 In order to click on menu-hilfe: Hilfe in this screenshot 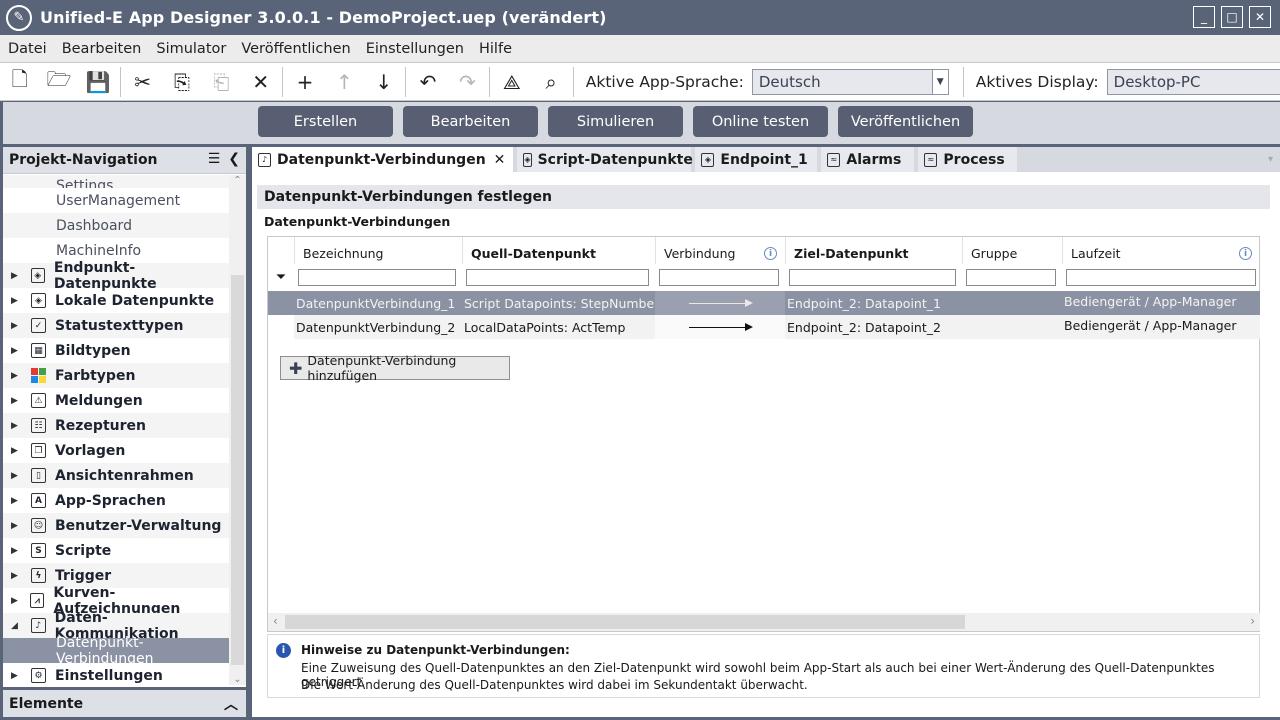, I will do `click(495, 49)`.